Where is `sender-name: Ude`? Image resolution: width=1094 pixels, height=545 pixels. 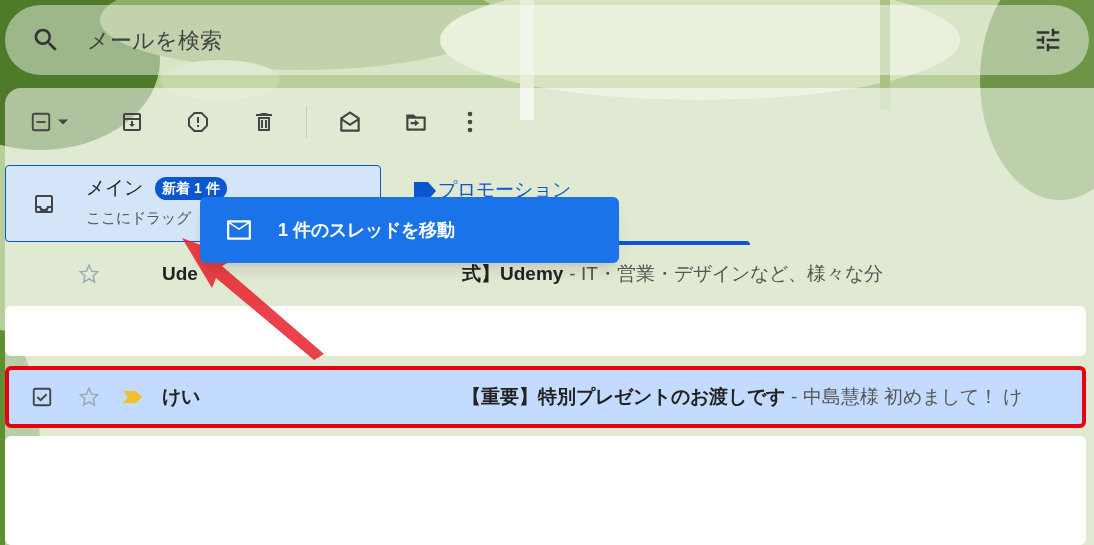
sender-name: Ude is located at coordinates (180, 273).